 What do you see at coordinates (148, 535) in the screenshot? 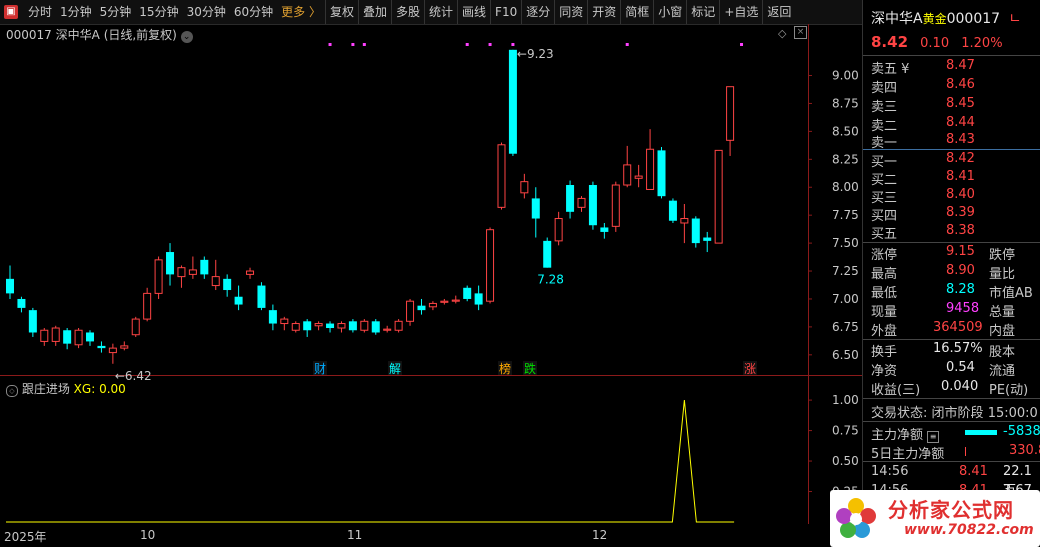
I see `date-label: 10` at bounding box center [148, 535].